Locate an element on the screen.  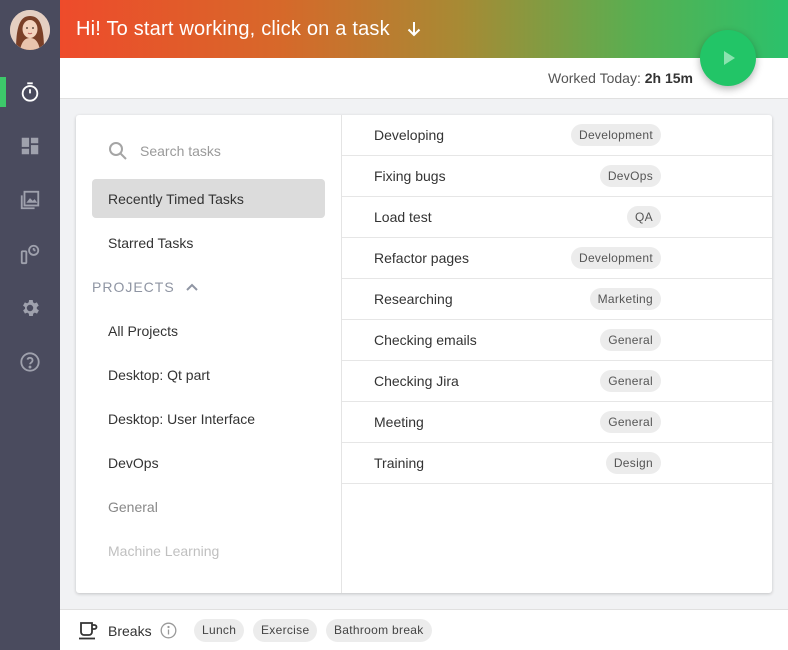
start-timer-button is located at coordinates (728, 58).